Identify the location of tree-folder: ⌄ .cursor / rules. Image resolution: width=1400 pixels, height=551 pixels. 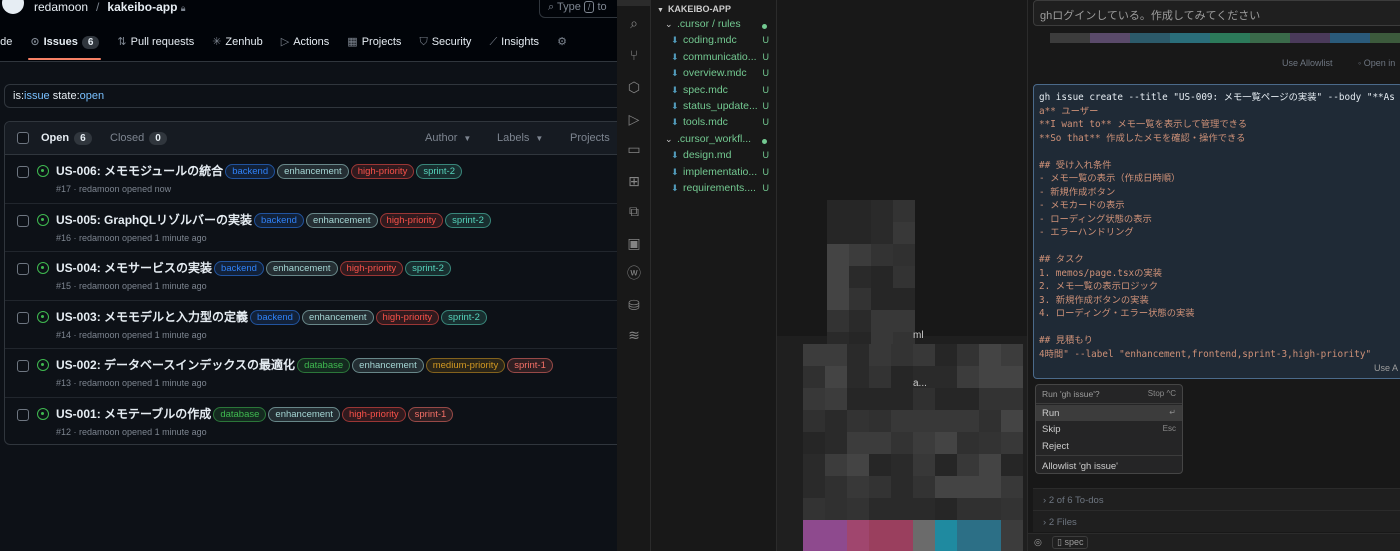
(714, 26).